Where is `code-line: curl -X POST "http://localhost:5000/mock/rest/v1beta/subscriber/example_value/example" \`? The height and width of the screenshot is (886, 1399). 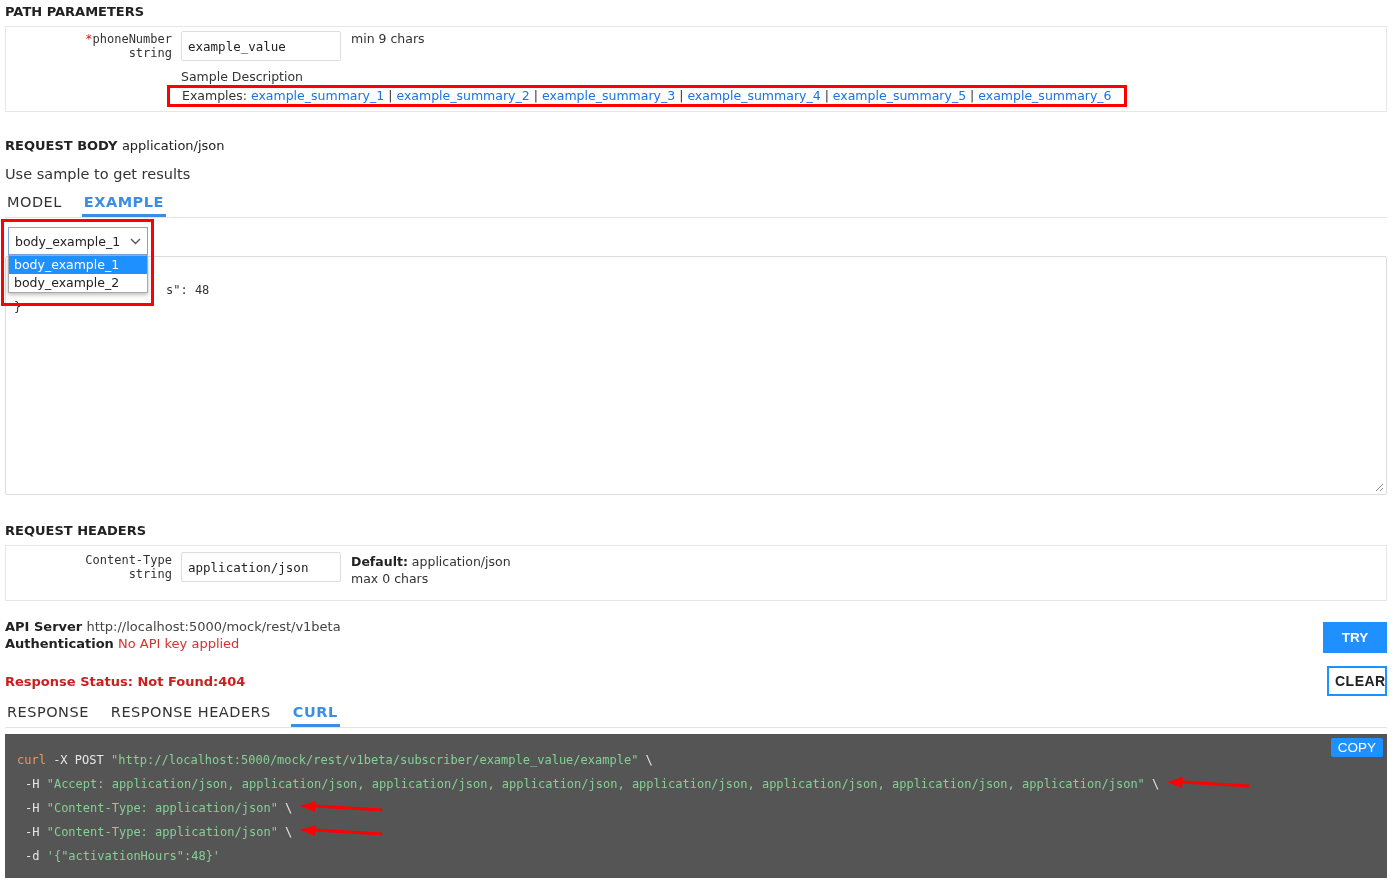
code-line: curl -X POST "http://localhost:5000/mock/rest/v1beta/subscriber/example_value/example" \ is located at coordinates (335, 760).